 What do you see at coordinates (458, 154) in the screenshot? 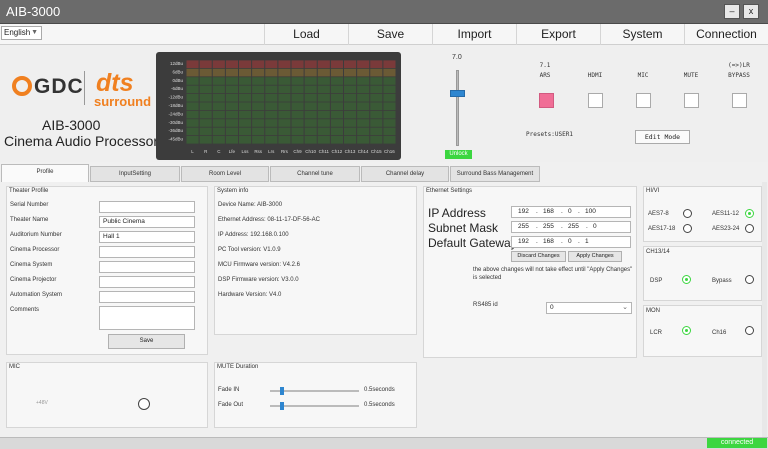
I see `unlock-button: Unlock` at bounding box center [458, 154].